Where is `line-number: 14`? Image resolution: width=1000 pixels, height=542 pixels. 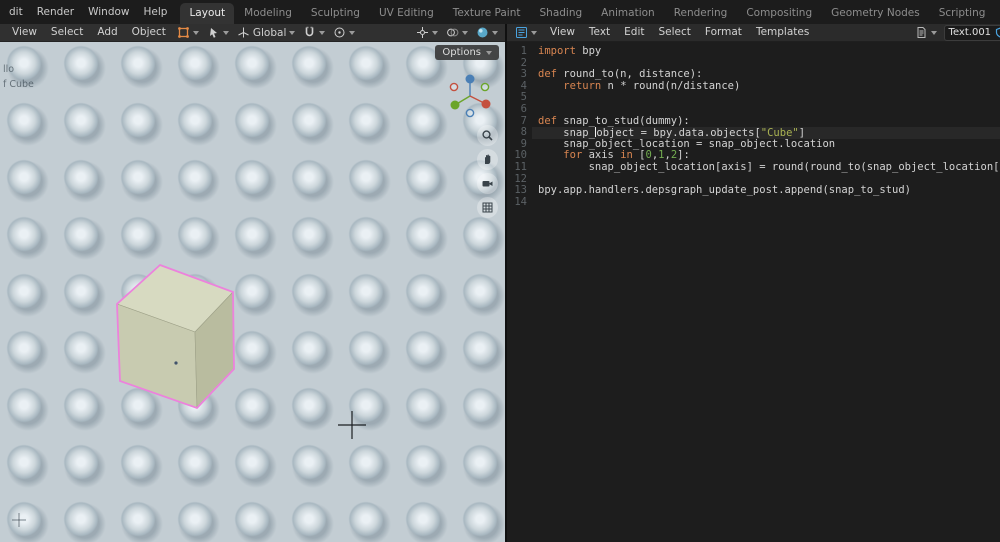 line-number: 14 is located at coordinates (520, 201).